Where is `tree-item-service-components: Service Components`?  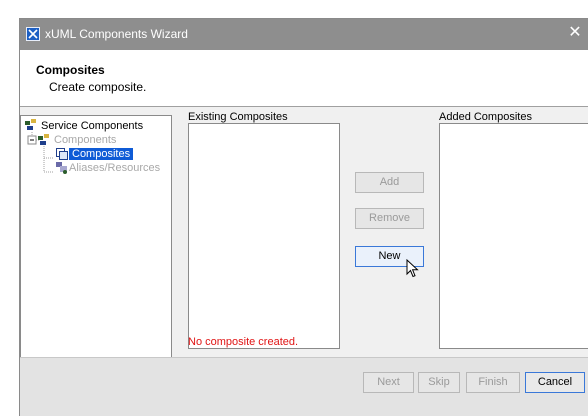 tree-item-service-components: Service Components is located at coordinates (92, 126).